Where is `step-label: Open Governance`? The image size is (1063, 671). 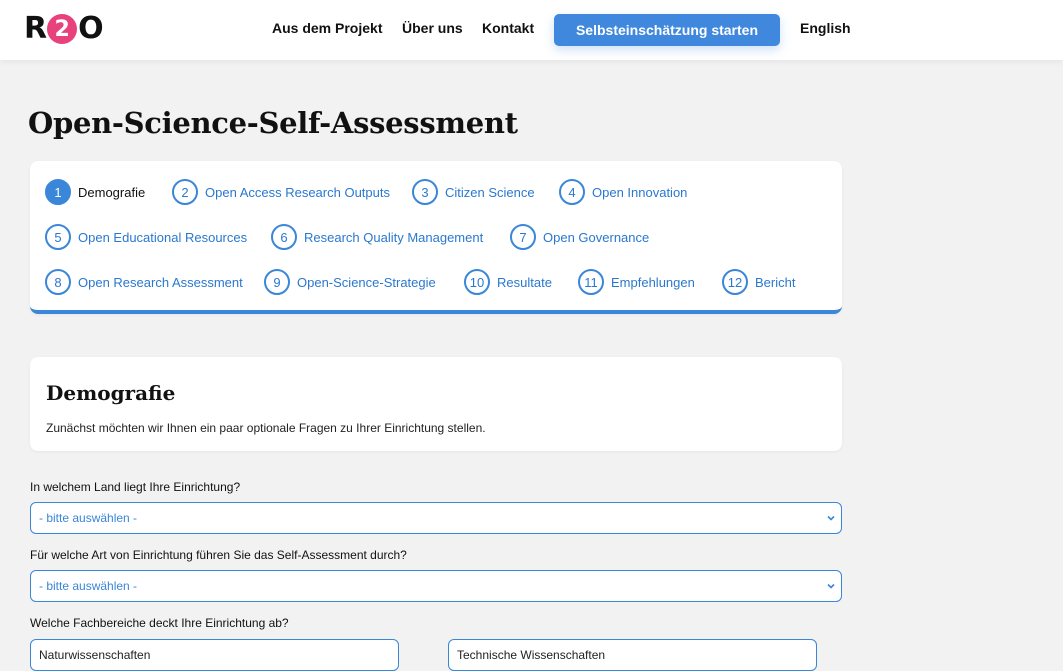
step-label: Open Governance is located at coordinates (596, 237).